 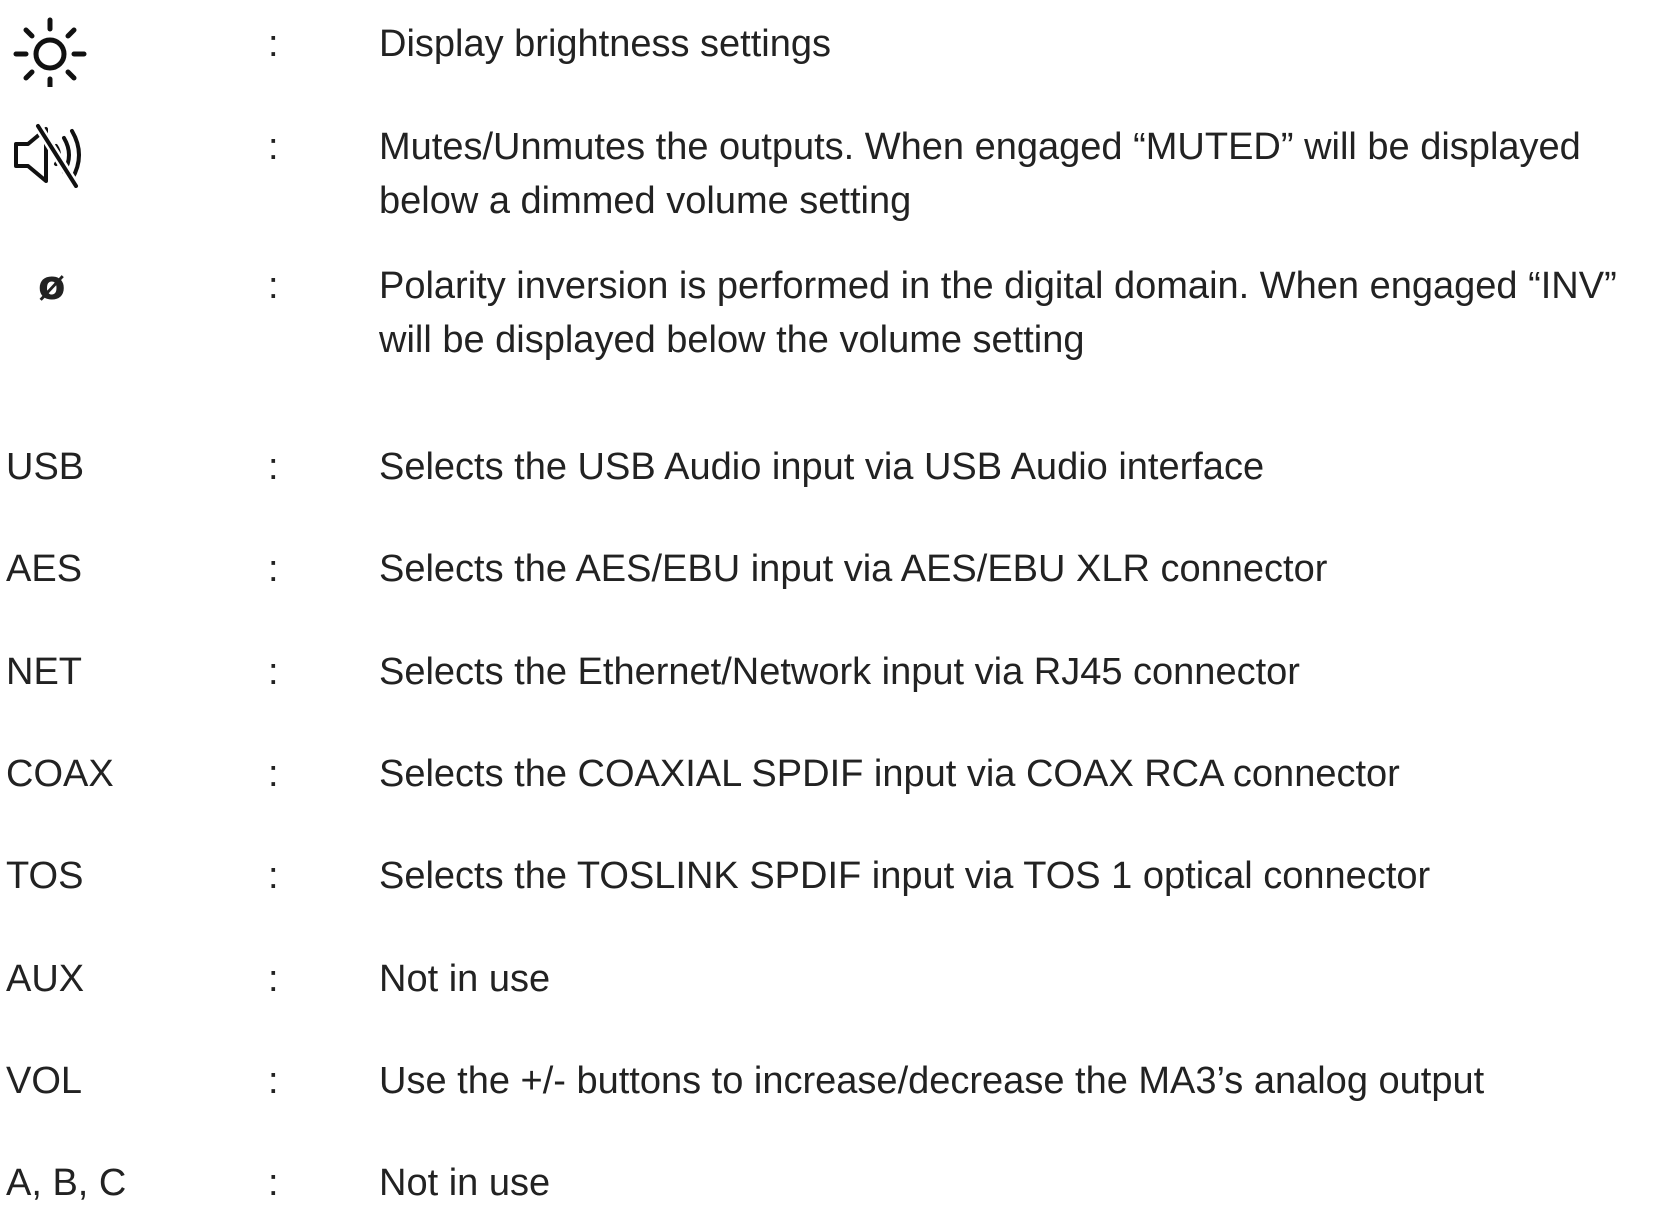 I want to click on input-key-label: AUX, so click(x=45, y=979).